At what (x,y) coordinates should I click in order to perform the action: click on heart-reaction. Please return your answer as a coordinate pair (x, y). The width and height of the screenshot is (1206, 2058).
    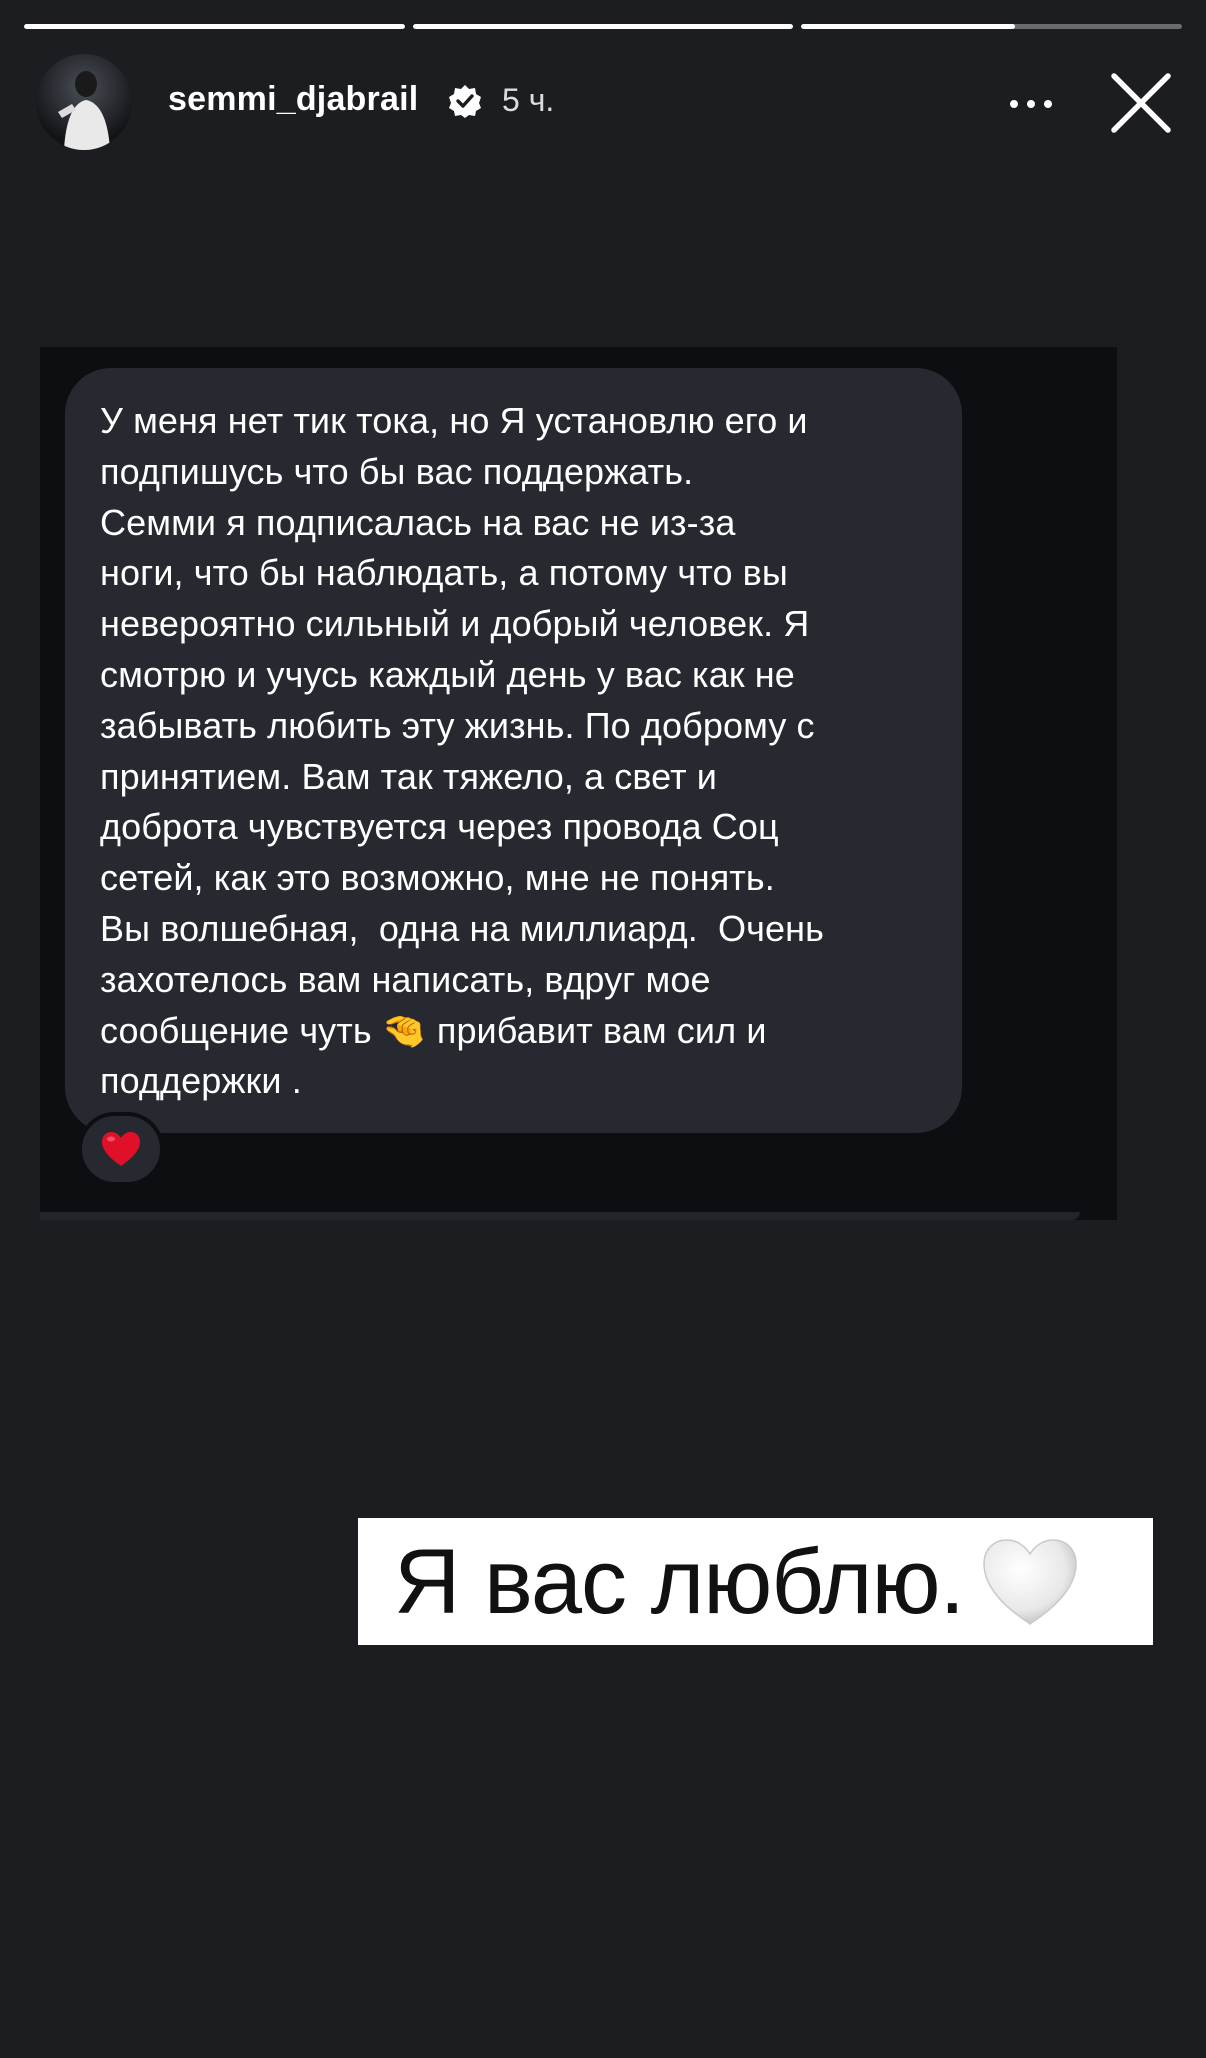
    Looking at the image, I should click on (121, 1149).